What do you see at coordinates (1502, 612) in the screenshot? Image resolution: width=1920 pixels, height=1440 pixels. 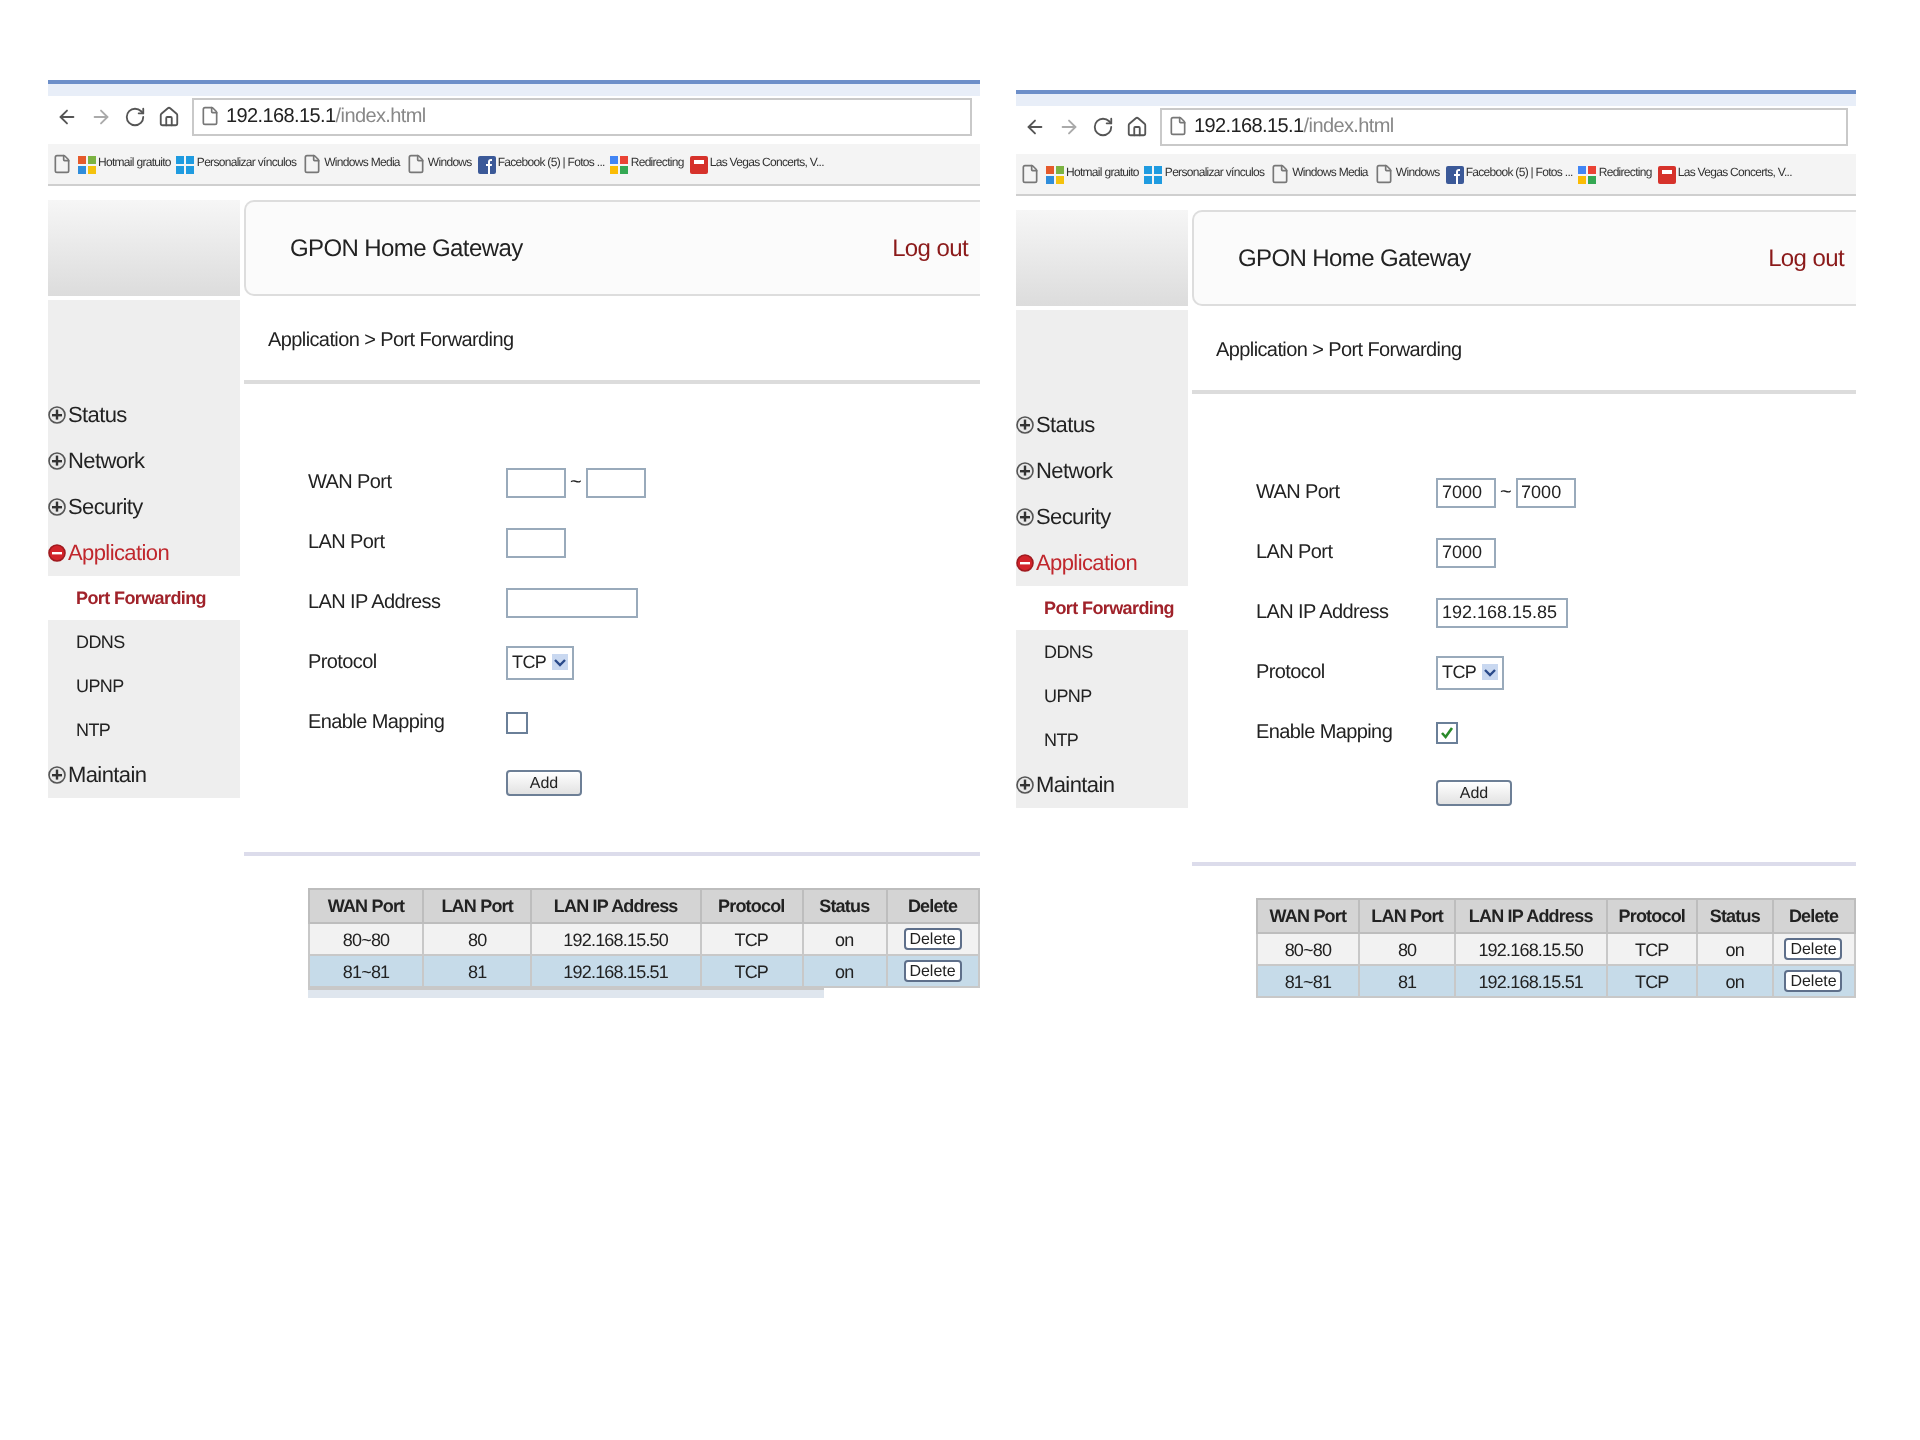 I see `ip-address-field: 192.168.15.85` at bounding box center [1502, 612].